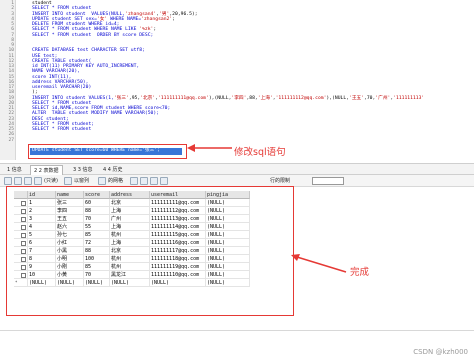  I want to click on done-arrow-icon, so click(319, 263).